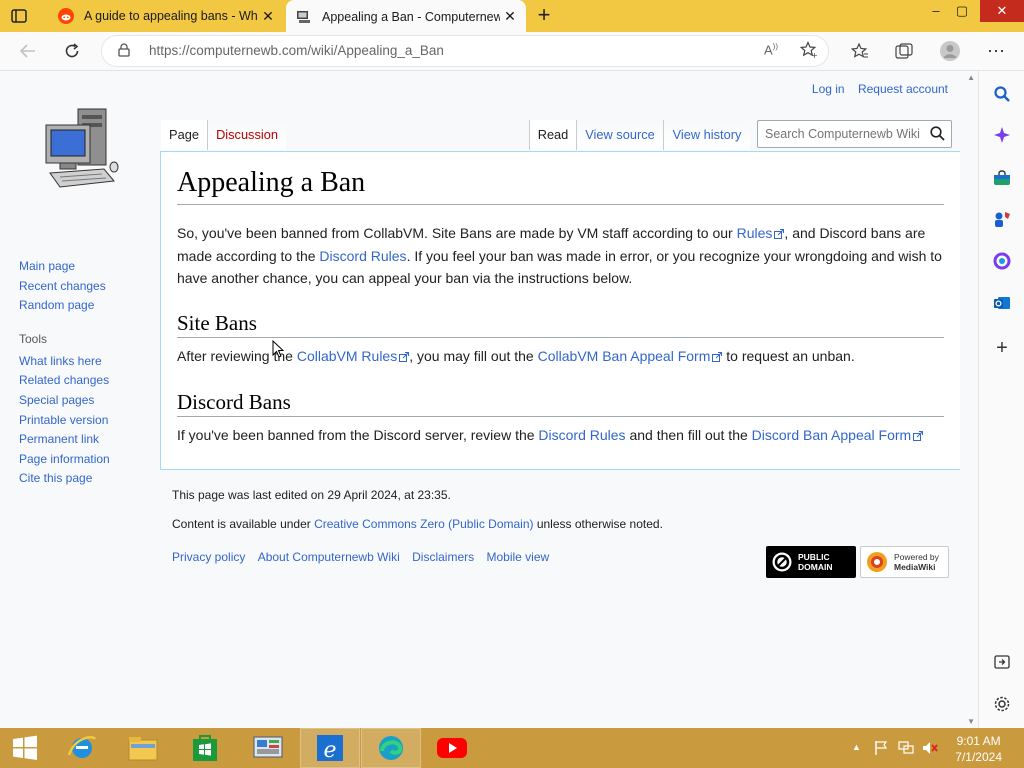  I want to click on file-explorer-icon, so click(143, 748).